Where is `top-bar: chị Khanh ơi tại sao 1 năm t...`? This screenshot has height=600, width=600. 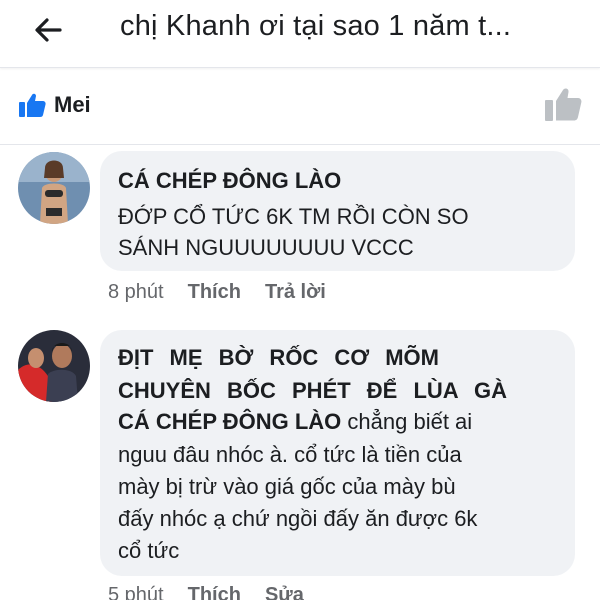 top-bar: chị Khanh ơi tại sao 1 năm t... is located at coordinates (300, 34).